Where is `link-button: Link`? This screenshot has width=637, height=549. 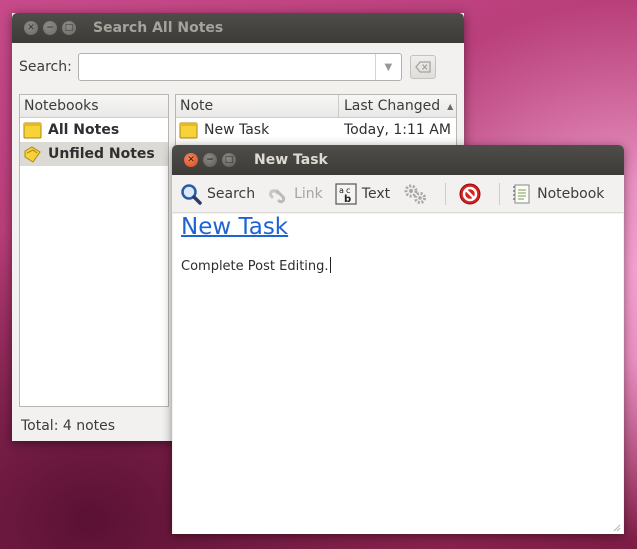
link-button: Link is located at coordinates (295, 194).